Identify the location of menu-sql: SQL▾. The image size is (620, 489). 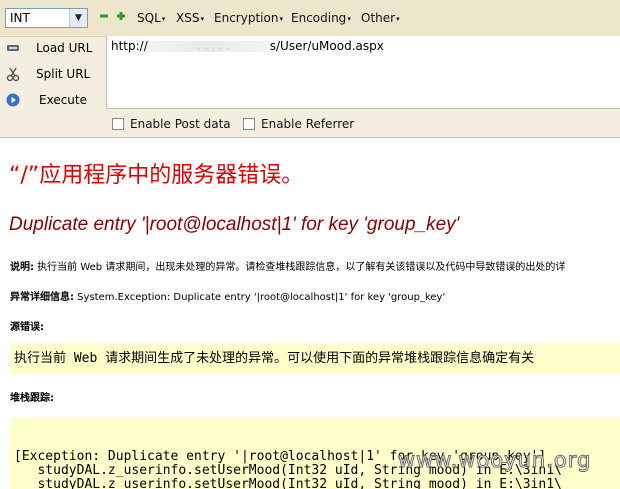
(151, 18).